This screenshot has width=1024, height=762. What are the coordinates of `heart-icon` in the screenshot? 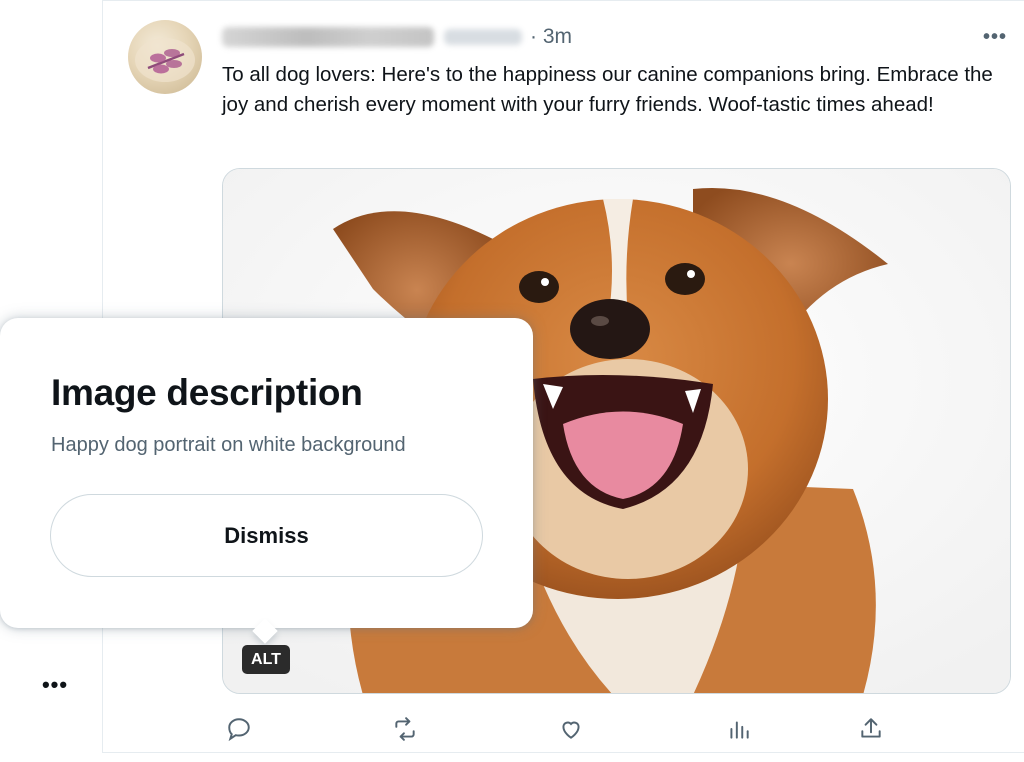 It's located at (571, 729).